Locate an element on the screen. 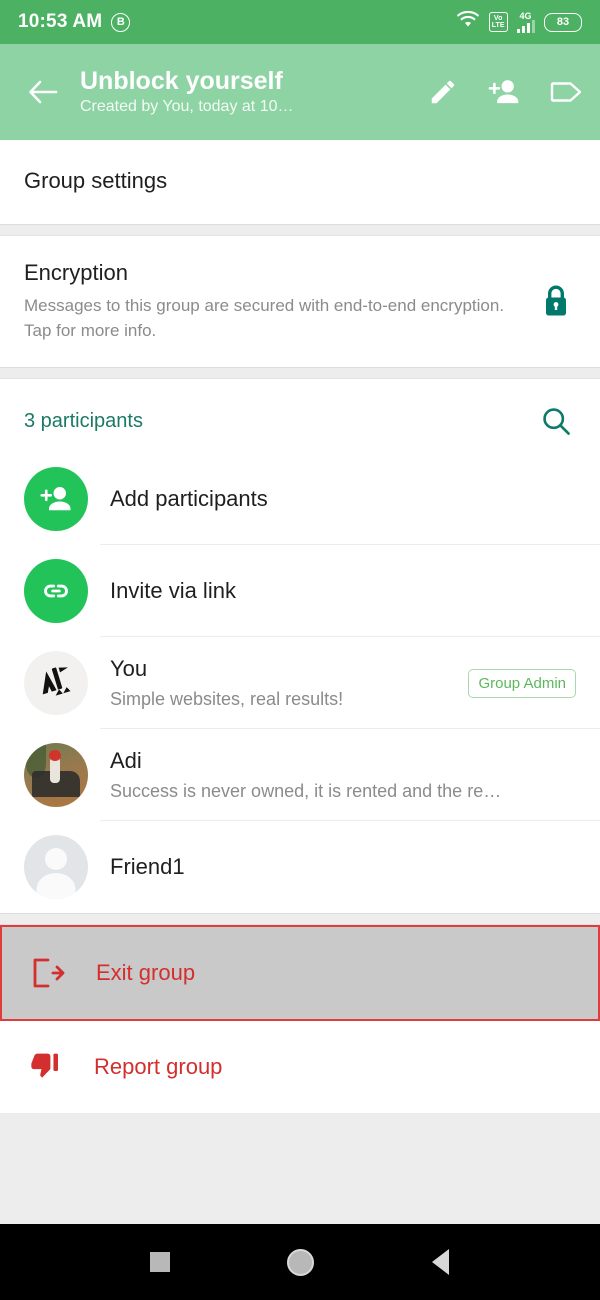 This screenshot has width=600, height=1300. signal-strength-icon: 4G is located at coordinates (525, 21).